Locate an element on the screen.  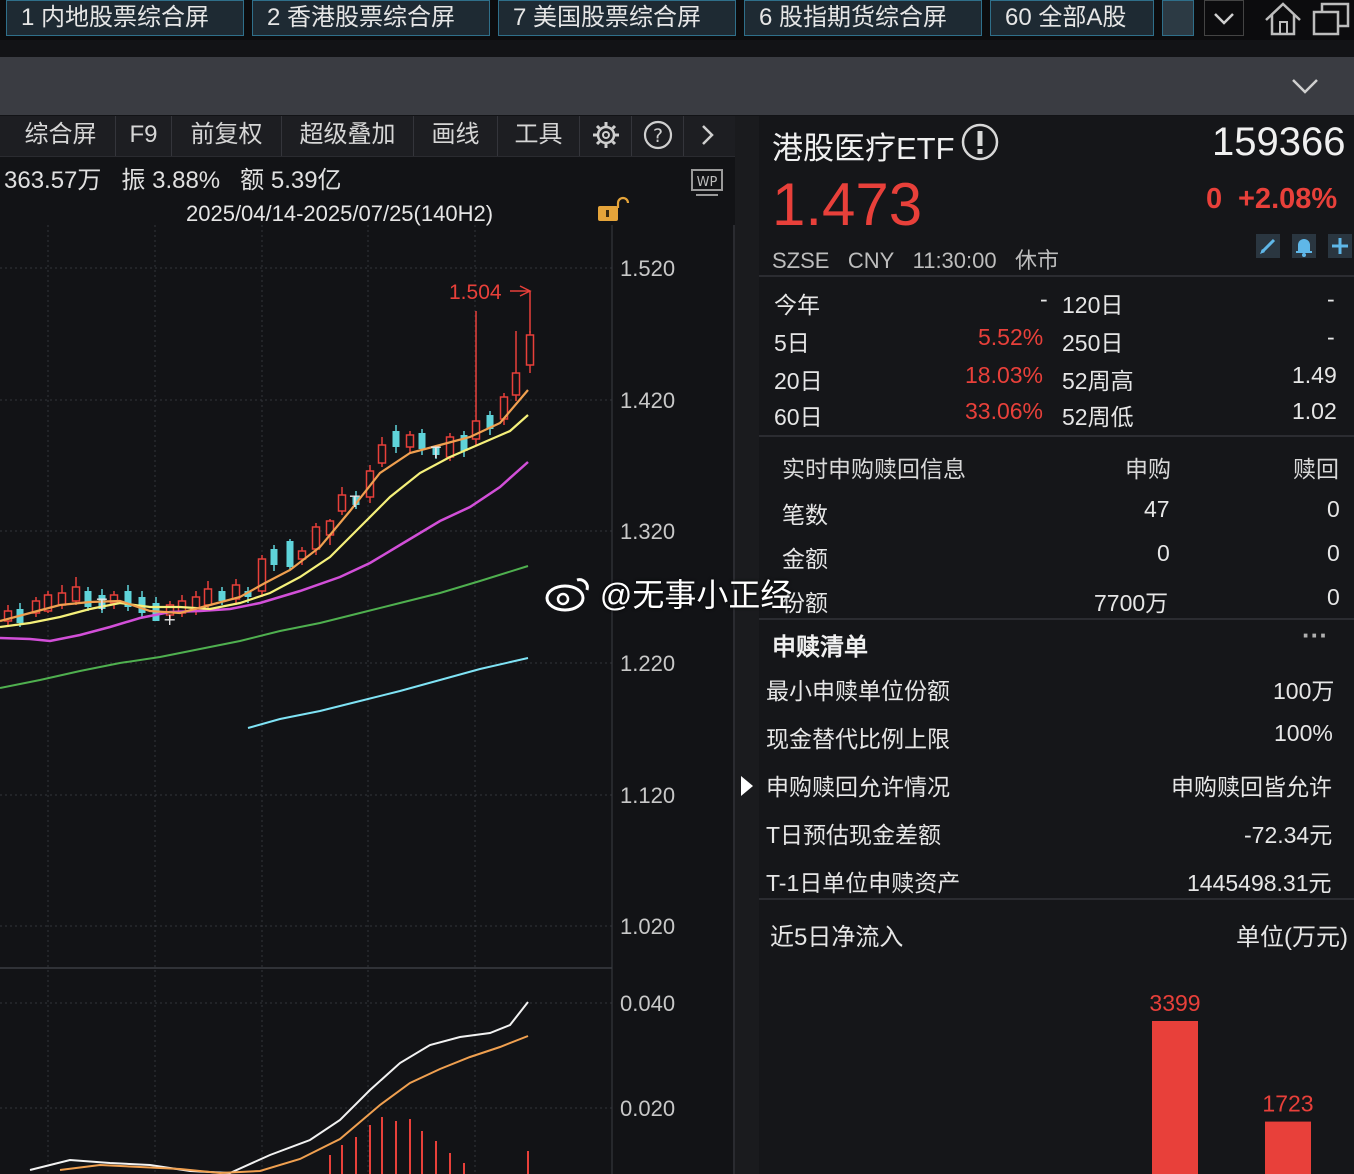
inflow-bar-label: 3399 is located at coordinates (1174, 1003).